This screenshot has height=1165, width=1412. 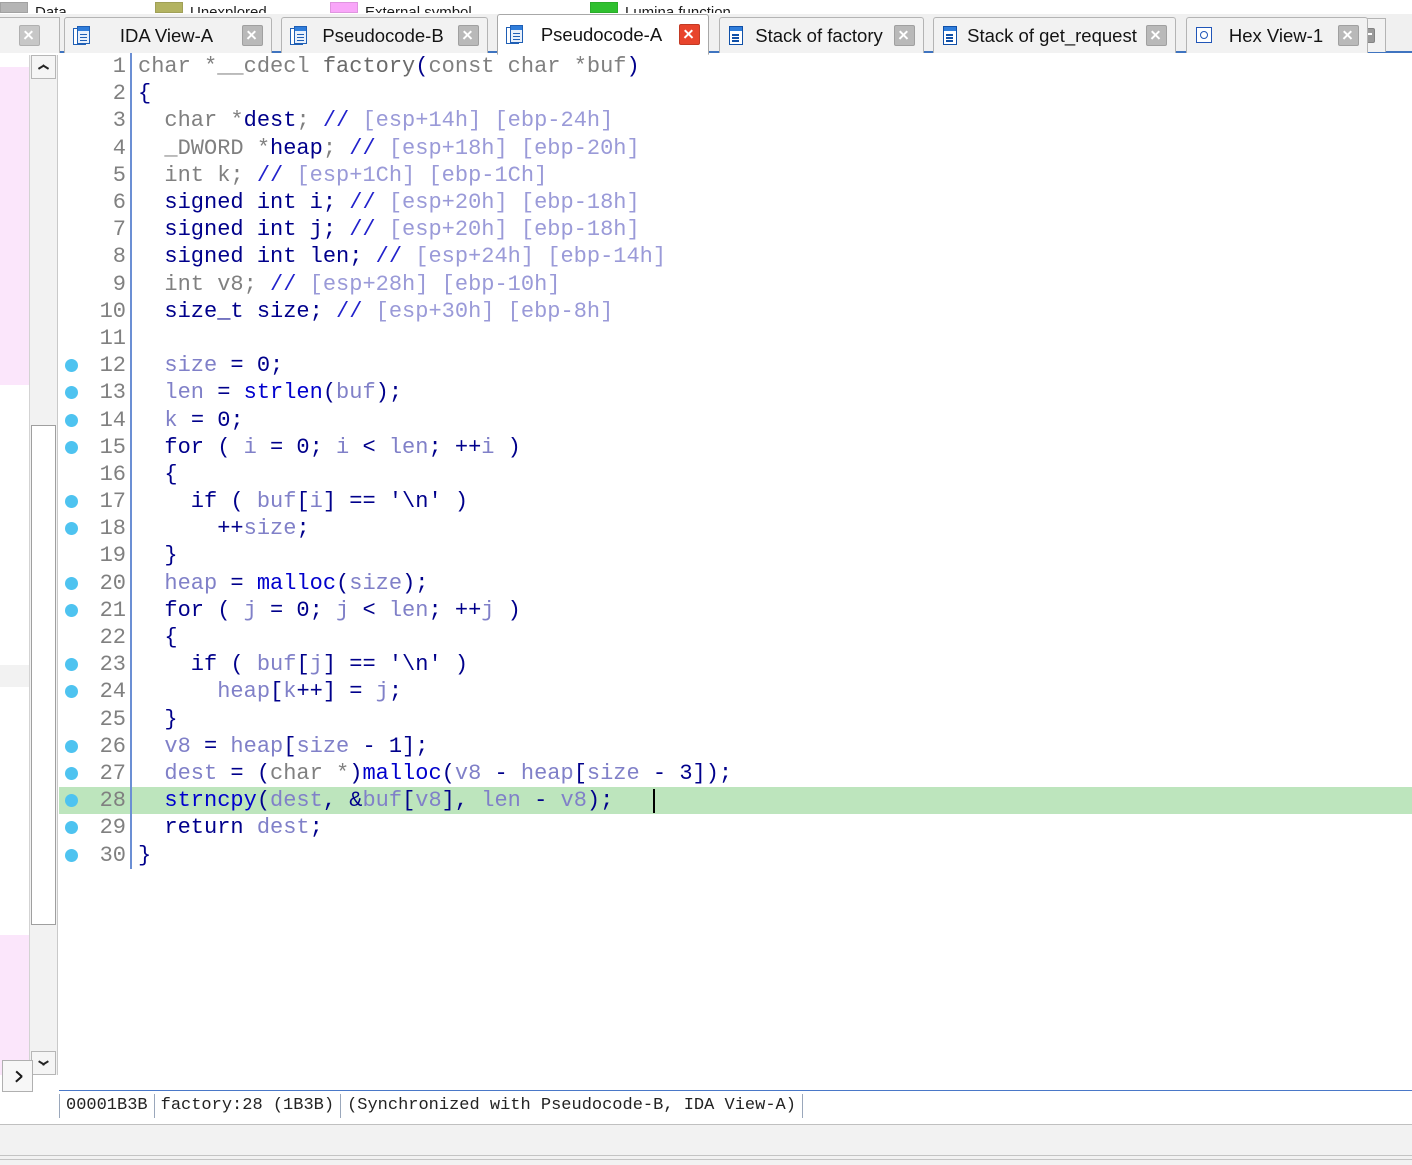 What do you see at coordinates (735, 637) in the screenshot?
I see `code-line: 22 {` at bounding box center [735, 637].